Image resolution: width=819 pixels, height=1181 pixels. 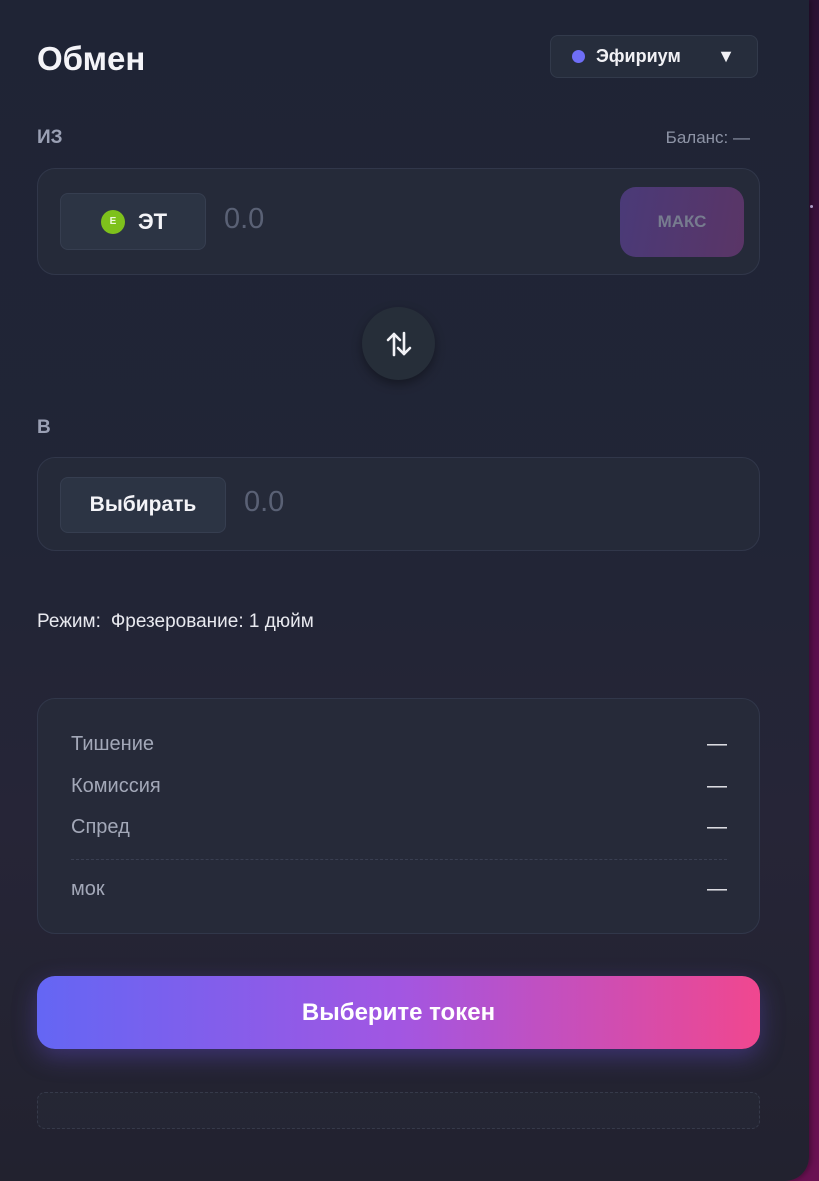 What do you see at coordinates (113, 221) in the screenshot?
I see `token-icon: E` at bounding box center [113, 221].